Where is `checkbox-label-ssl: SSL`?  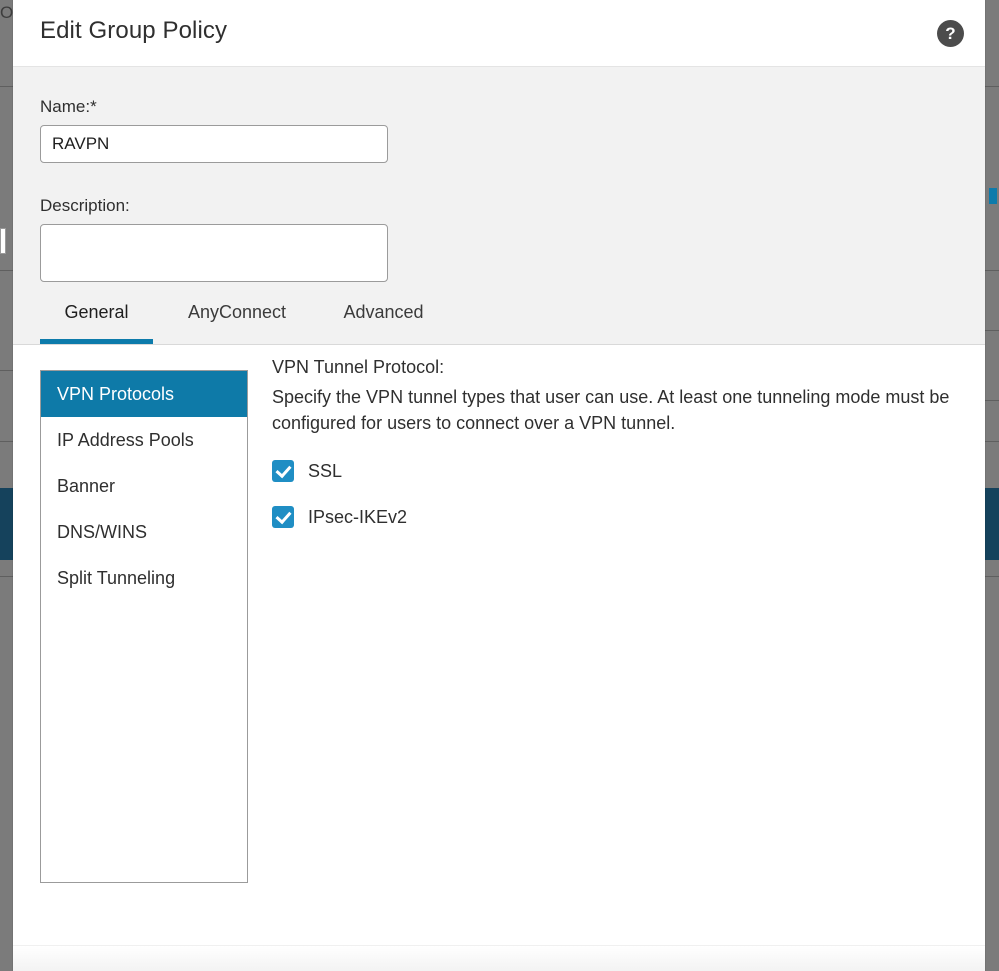
checkbox-label-ssl: SSL is located at coordinates (325, 470).